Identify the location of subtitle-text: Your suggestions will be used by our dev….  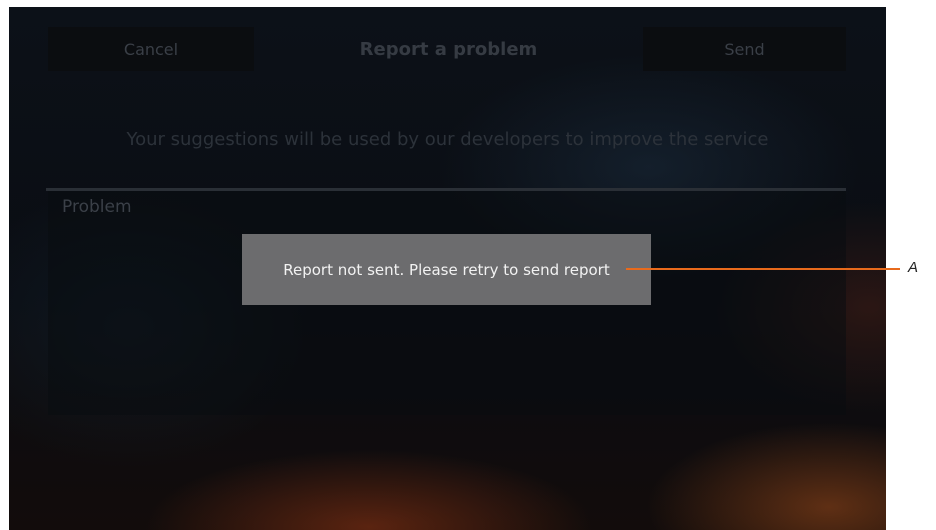
(447, 139).